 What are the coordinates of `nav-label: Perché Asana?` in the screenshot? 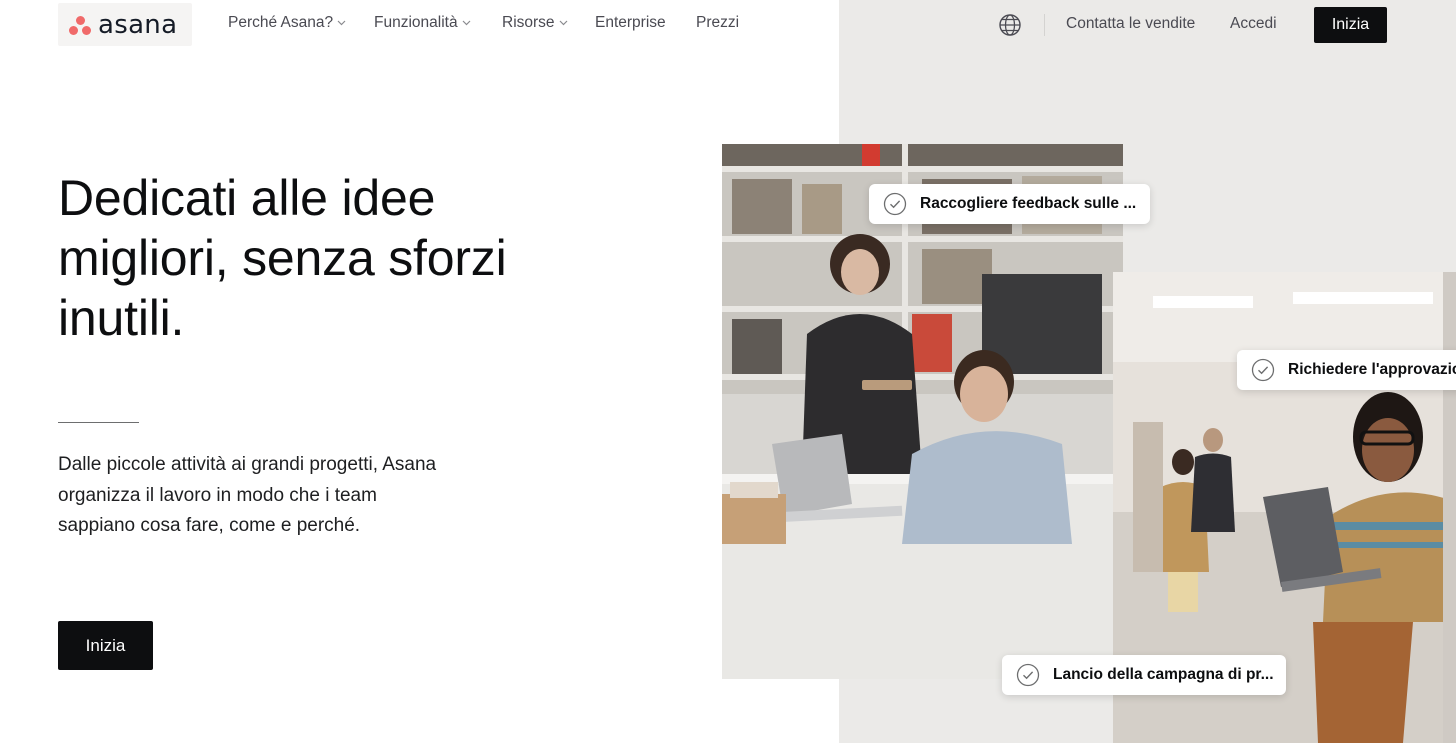 It's located at (281, 22).